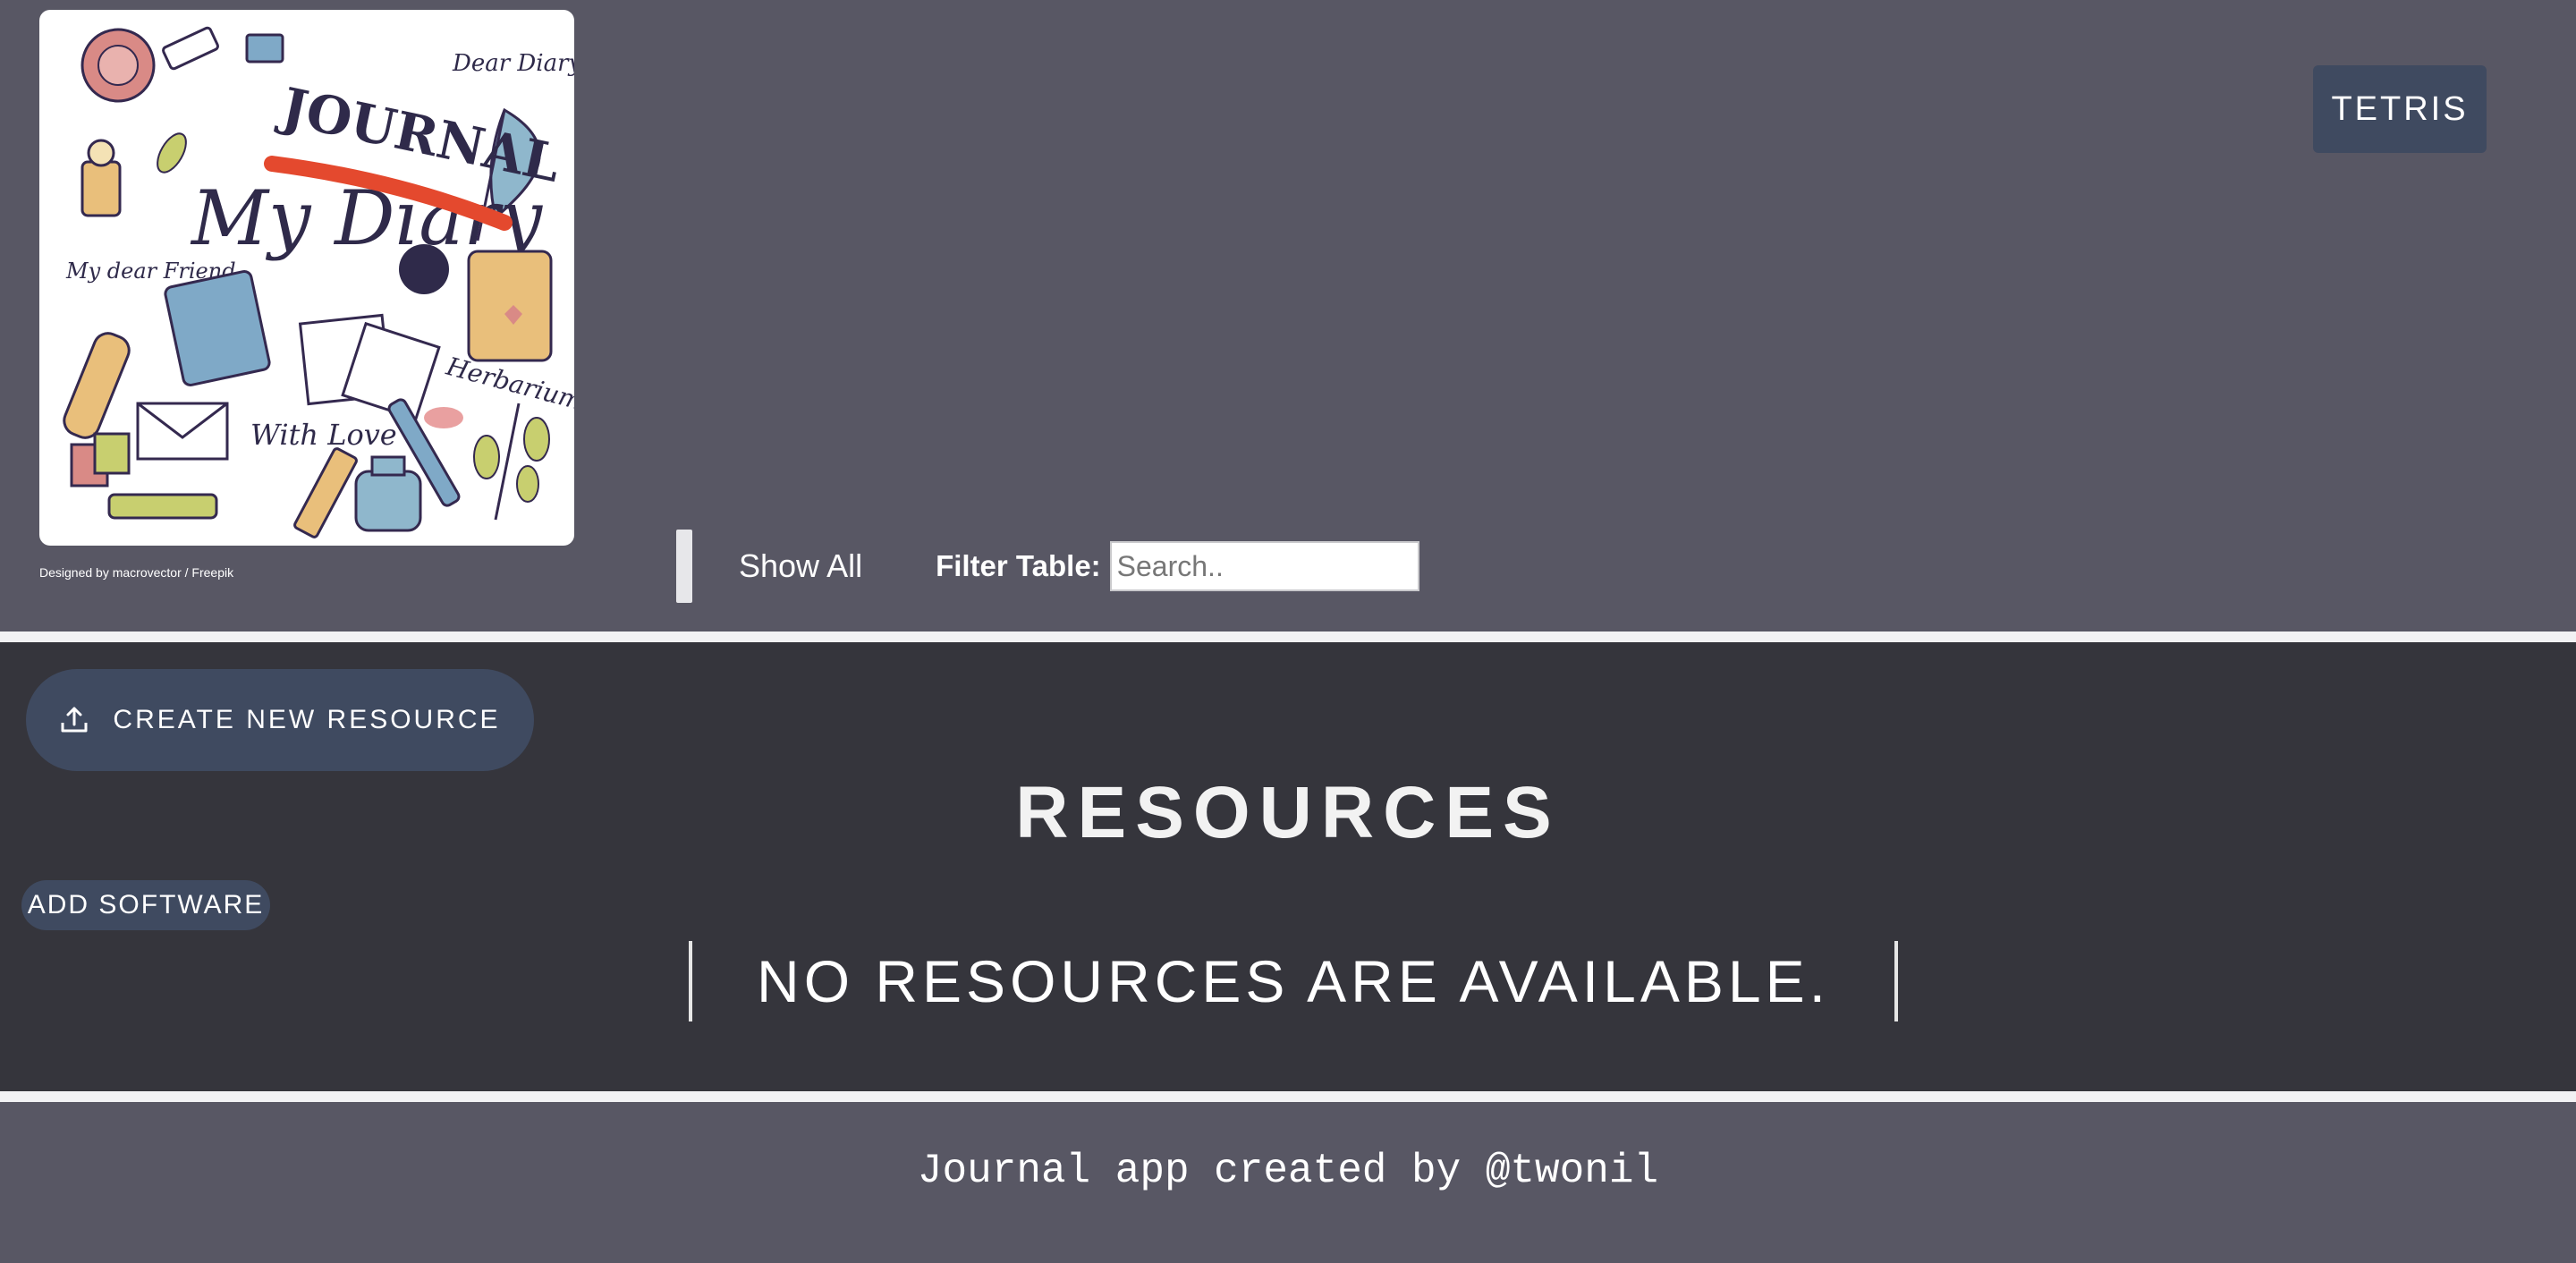  I want to click on tetris-button: TETRIS, so click(2400, 109).